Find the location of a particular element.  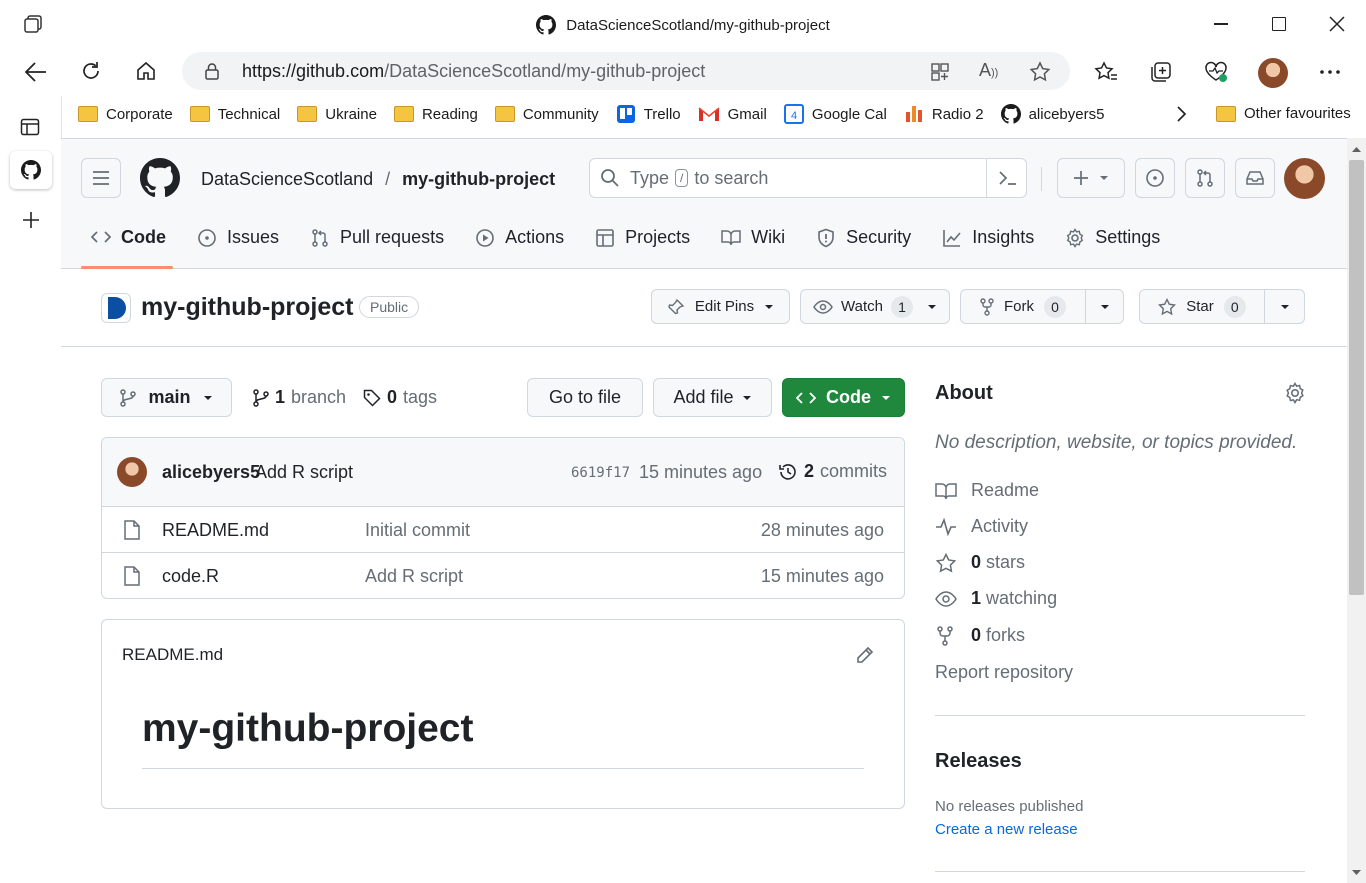

commit-time: 15 minutes ago is located at coordinates (701, 472).